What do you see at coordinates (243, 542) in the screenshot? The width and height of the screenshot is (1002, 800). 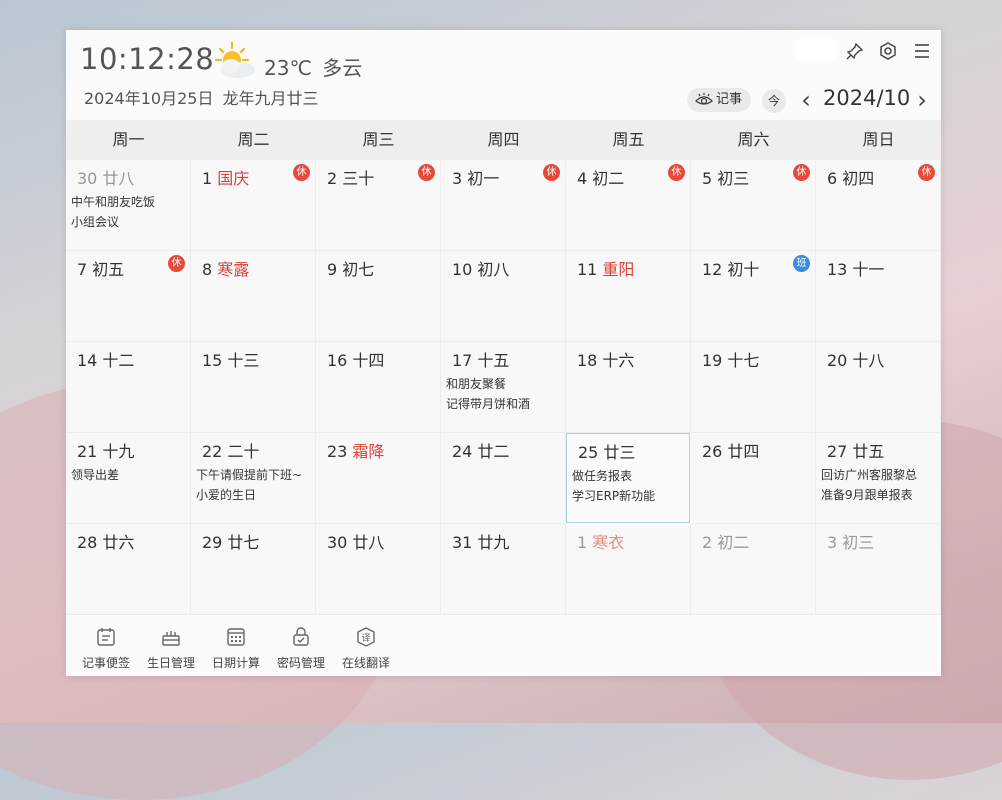 I see `lunar-day: 廿七` at bounding box center [243, 542].